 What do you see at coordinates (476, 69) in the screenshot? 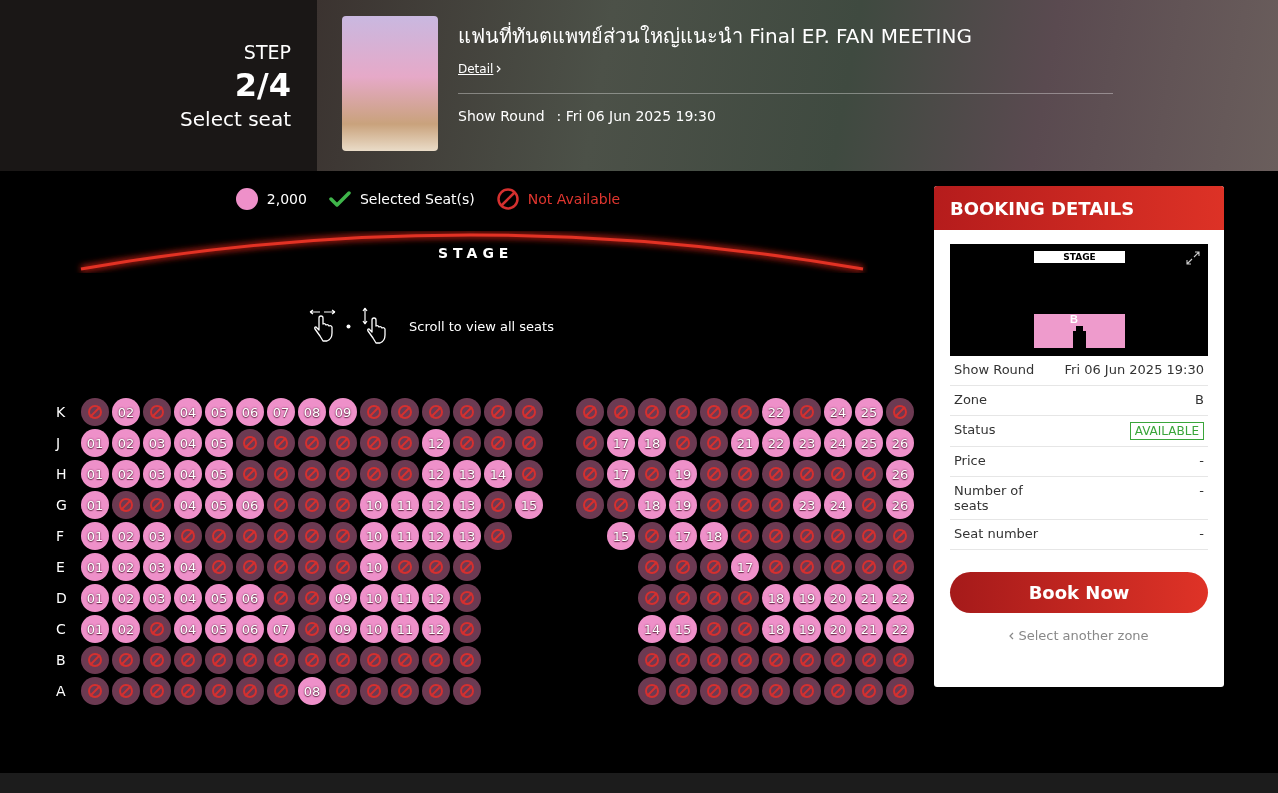
I see `detail-link: Detail` at bounding box center [476, 69].